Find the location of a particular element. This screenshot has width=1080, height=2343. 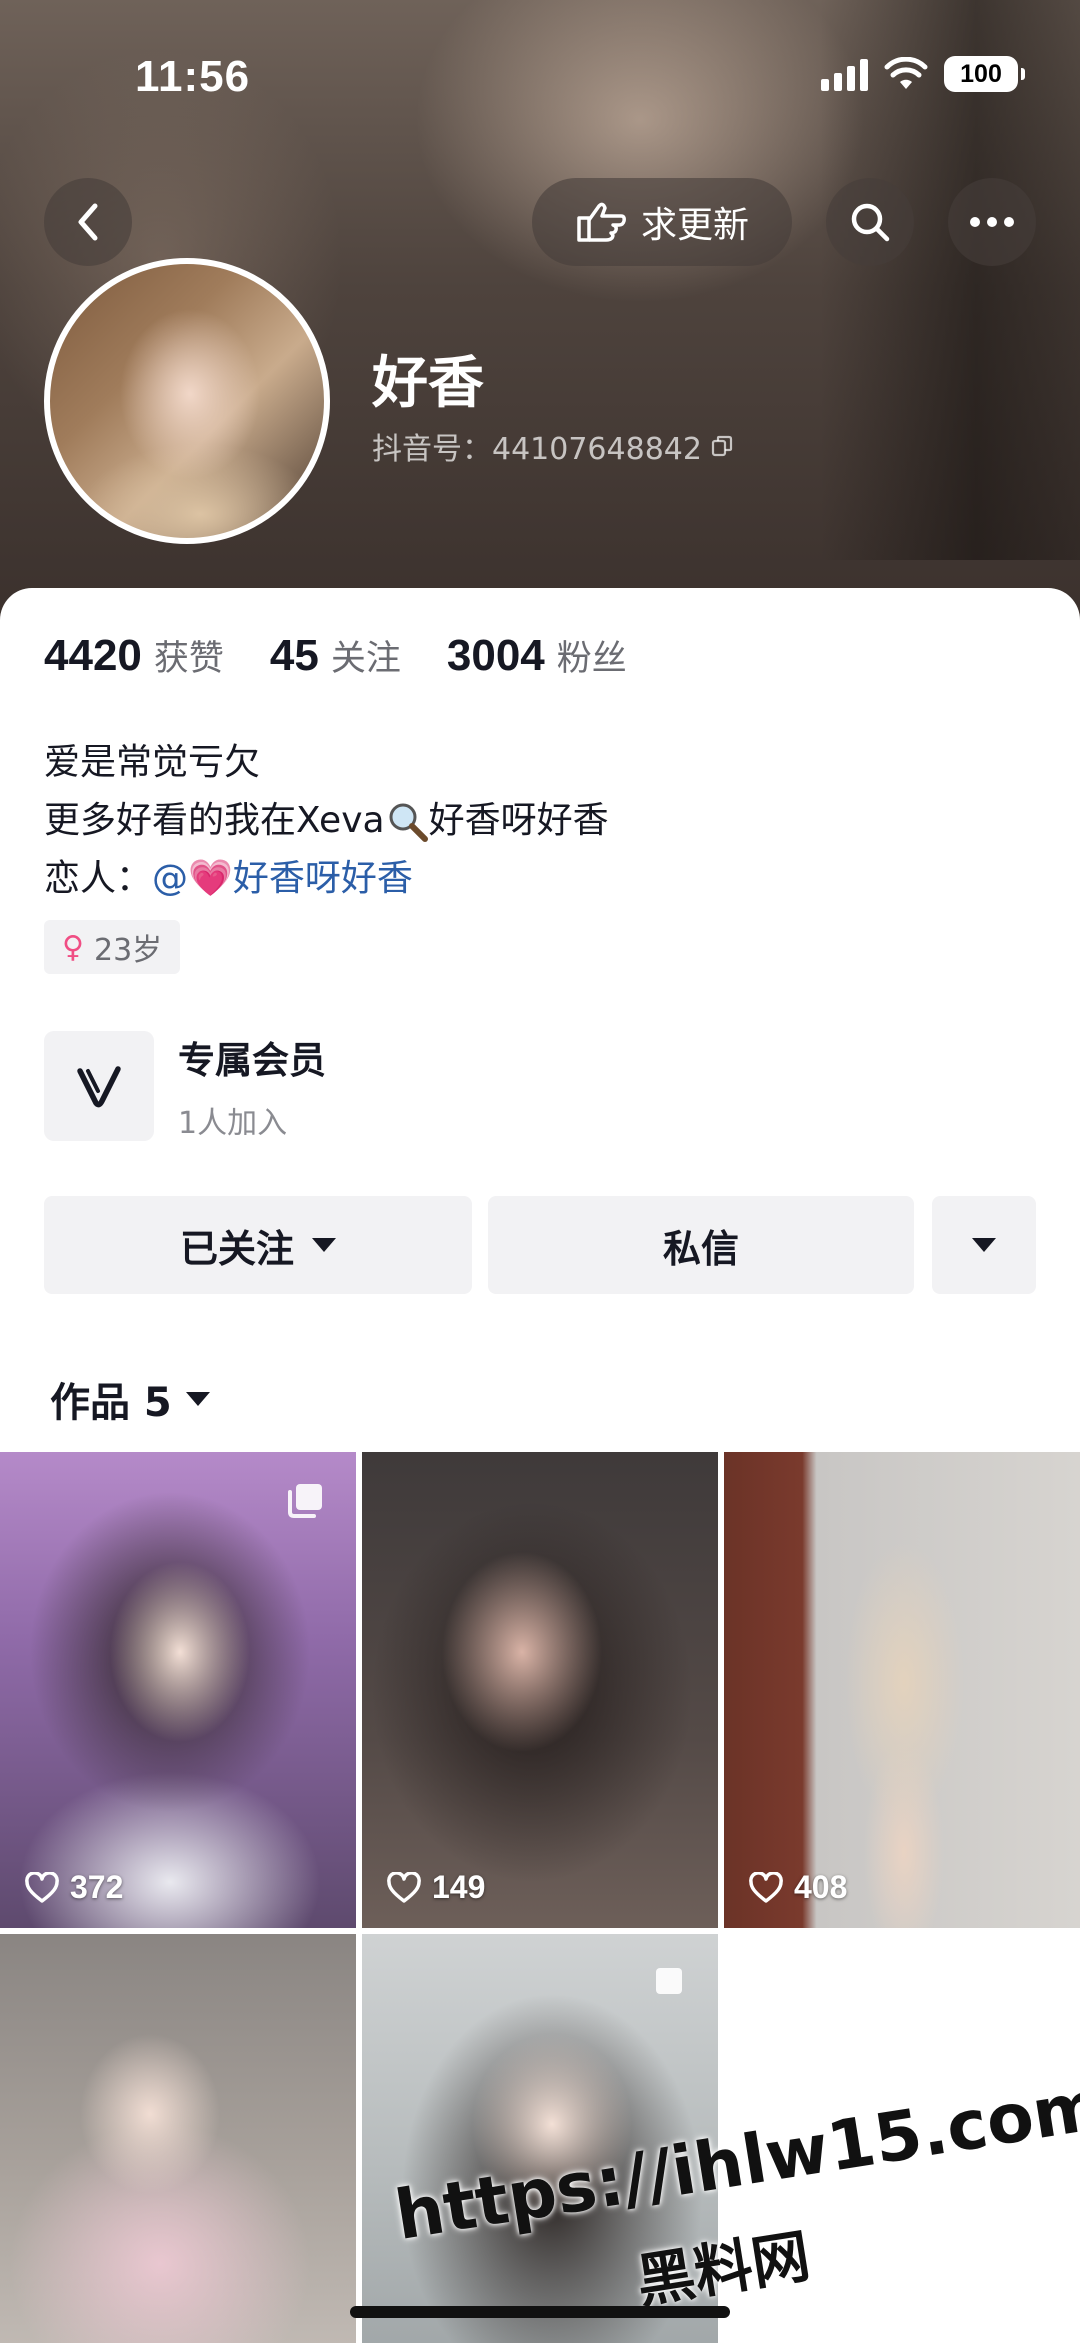

membership-subtitle: 1人加入 is located at coordinates (233, 1123).